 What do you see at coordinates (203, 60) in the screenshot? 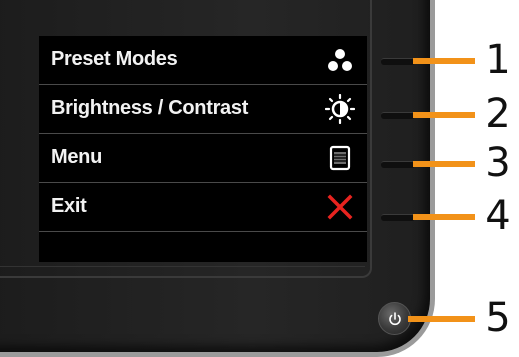
I see `osd-item-preset-modes: Preset Modes` at bounding box center [203, 60].